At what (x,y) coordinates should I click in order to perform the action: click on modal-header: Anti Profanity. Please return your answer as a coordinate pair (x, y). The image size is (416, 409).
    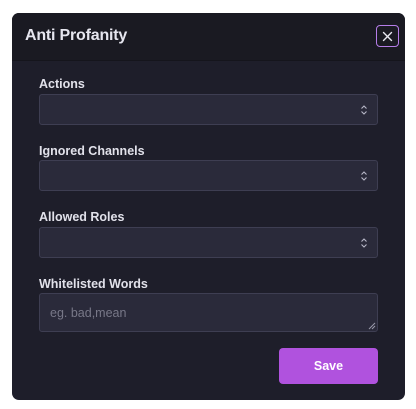
    Looking at the image, I should click on (208, 37).